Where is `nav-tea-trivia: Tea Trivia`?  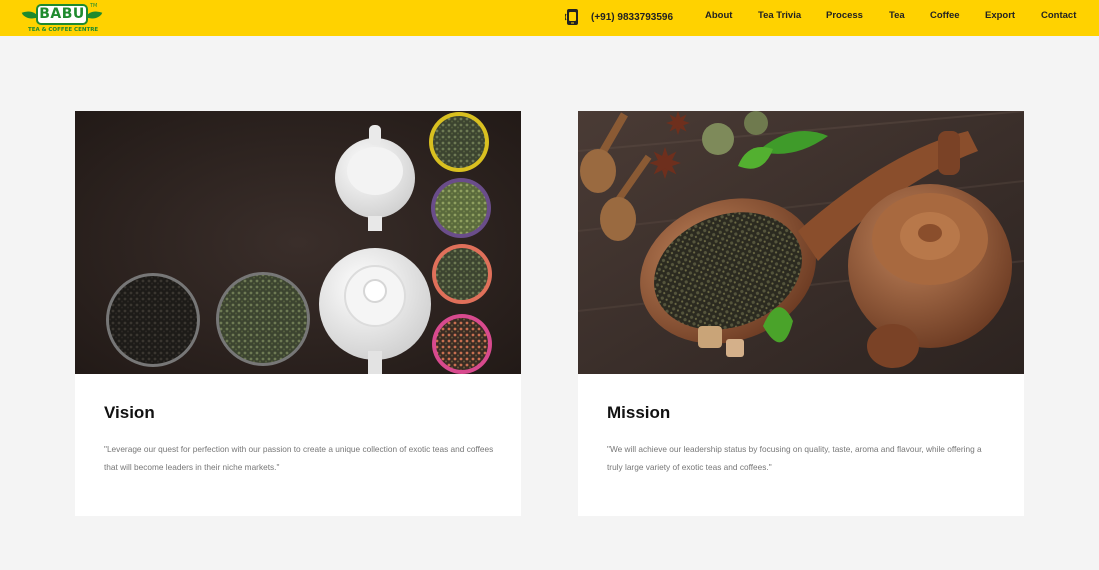 nav-tea-trivia: Tea Trivia is located at coordinates (779, 15).